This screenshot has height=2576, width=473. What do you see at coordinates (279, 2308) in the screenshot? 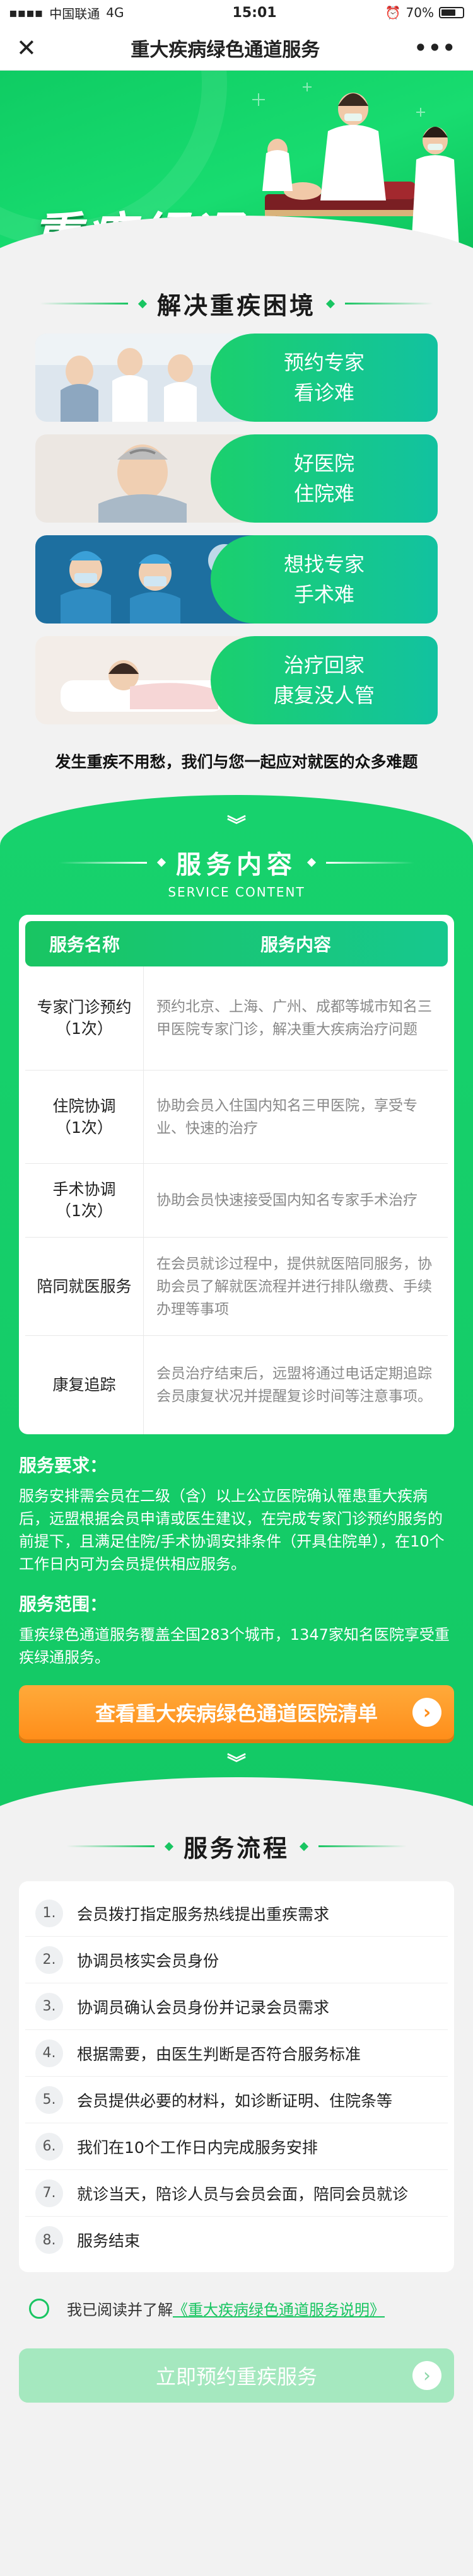
I see `service-terms-link: 《重大疾病绿色通道服务说明》` at bounding box center [279, 2308].